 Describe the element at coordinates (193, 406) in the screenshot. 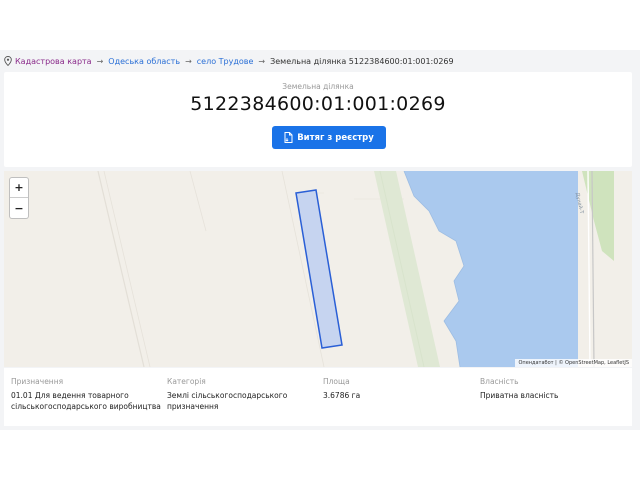

I see `category-value-line2: призначення` at that location.